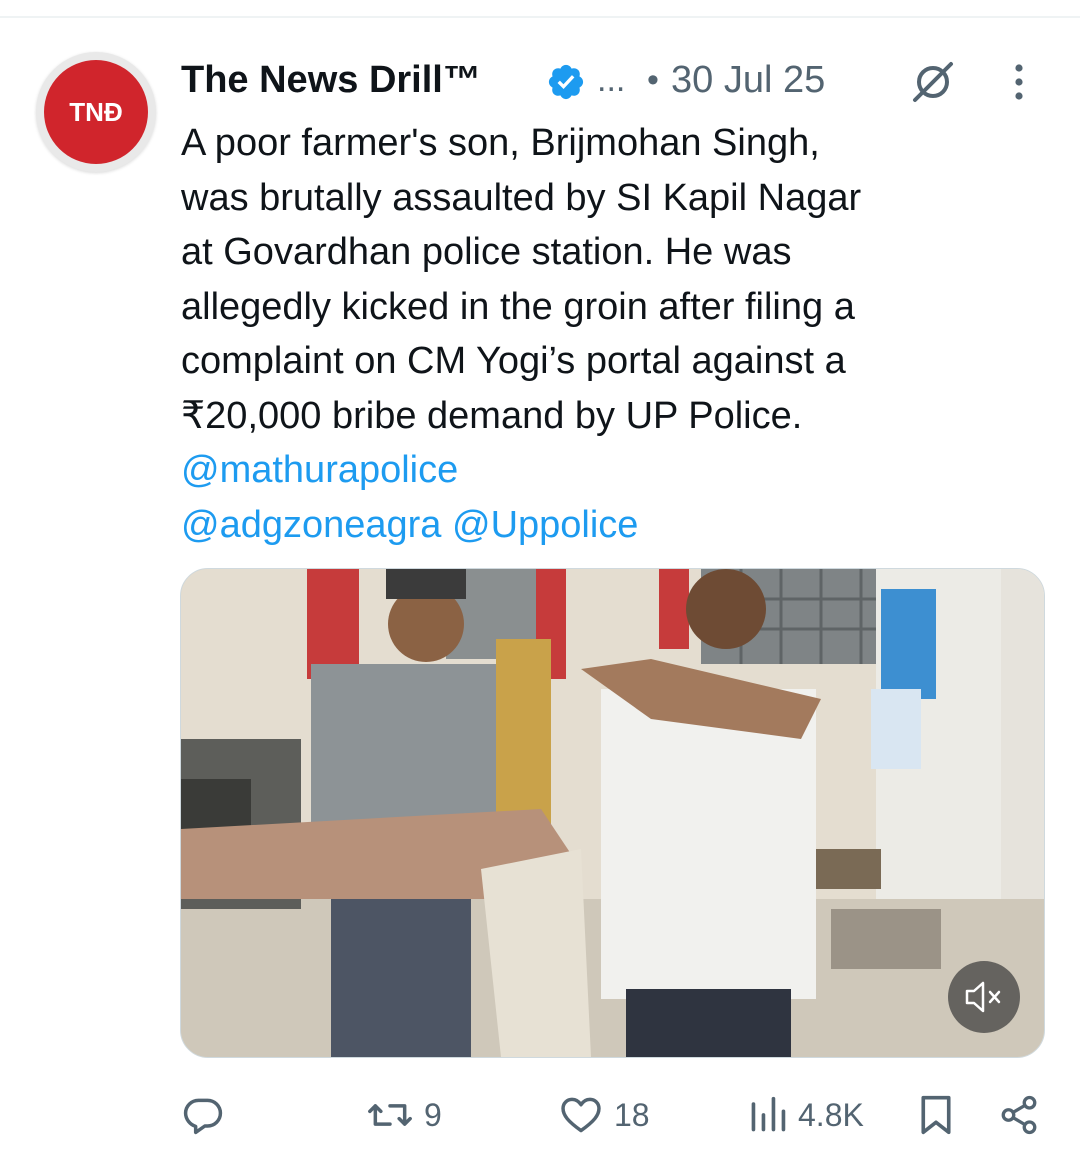 This screenshot has width=1080, height=1160. What do you see at coordinates (500, 143) in the screenshot?
I see `tweet-text-line: A poor farmer's son, Brijmohan Singh,` at bounding box center [500, 143].